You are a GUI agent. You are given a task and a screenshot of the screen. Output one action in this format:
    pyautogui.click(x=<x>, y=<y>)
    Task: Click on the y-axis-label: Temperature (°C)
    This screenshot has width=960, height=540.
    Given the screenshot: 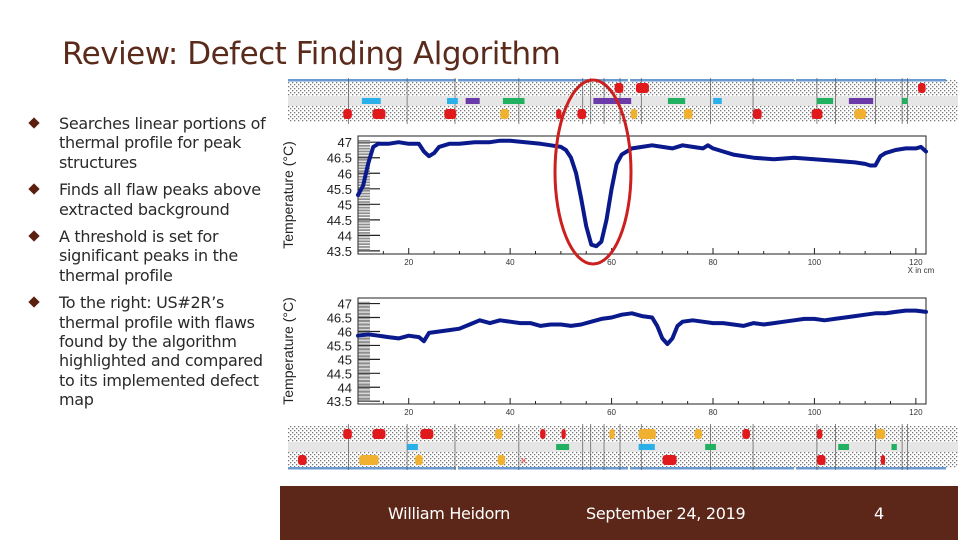 What is the action you would take?
    pyautogui.click(x=288, y=351)
    